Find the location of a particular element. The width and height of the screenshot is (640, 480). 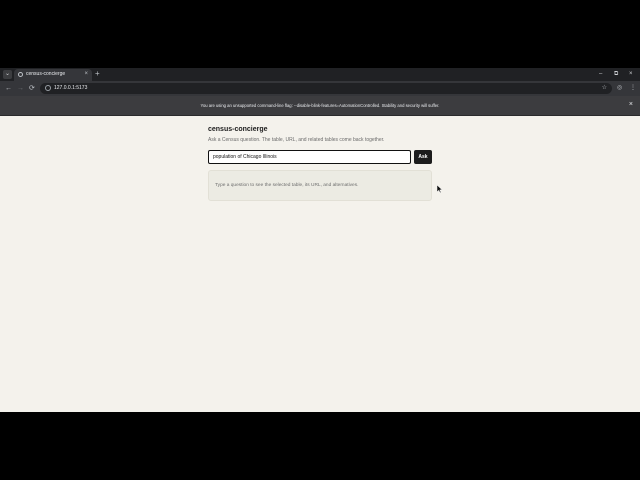

bookmark-star-icon: ☆ is located at coordinates (604, 88).